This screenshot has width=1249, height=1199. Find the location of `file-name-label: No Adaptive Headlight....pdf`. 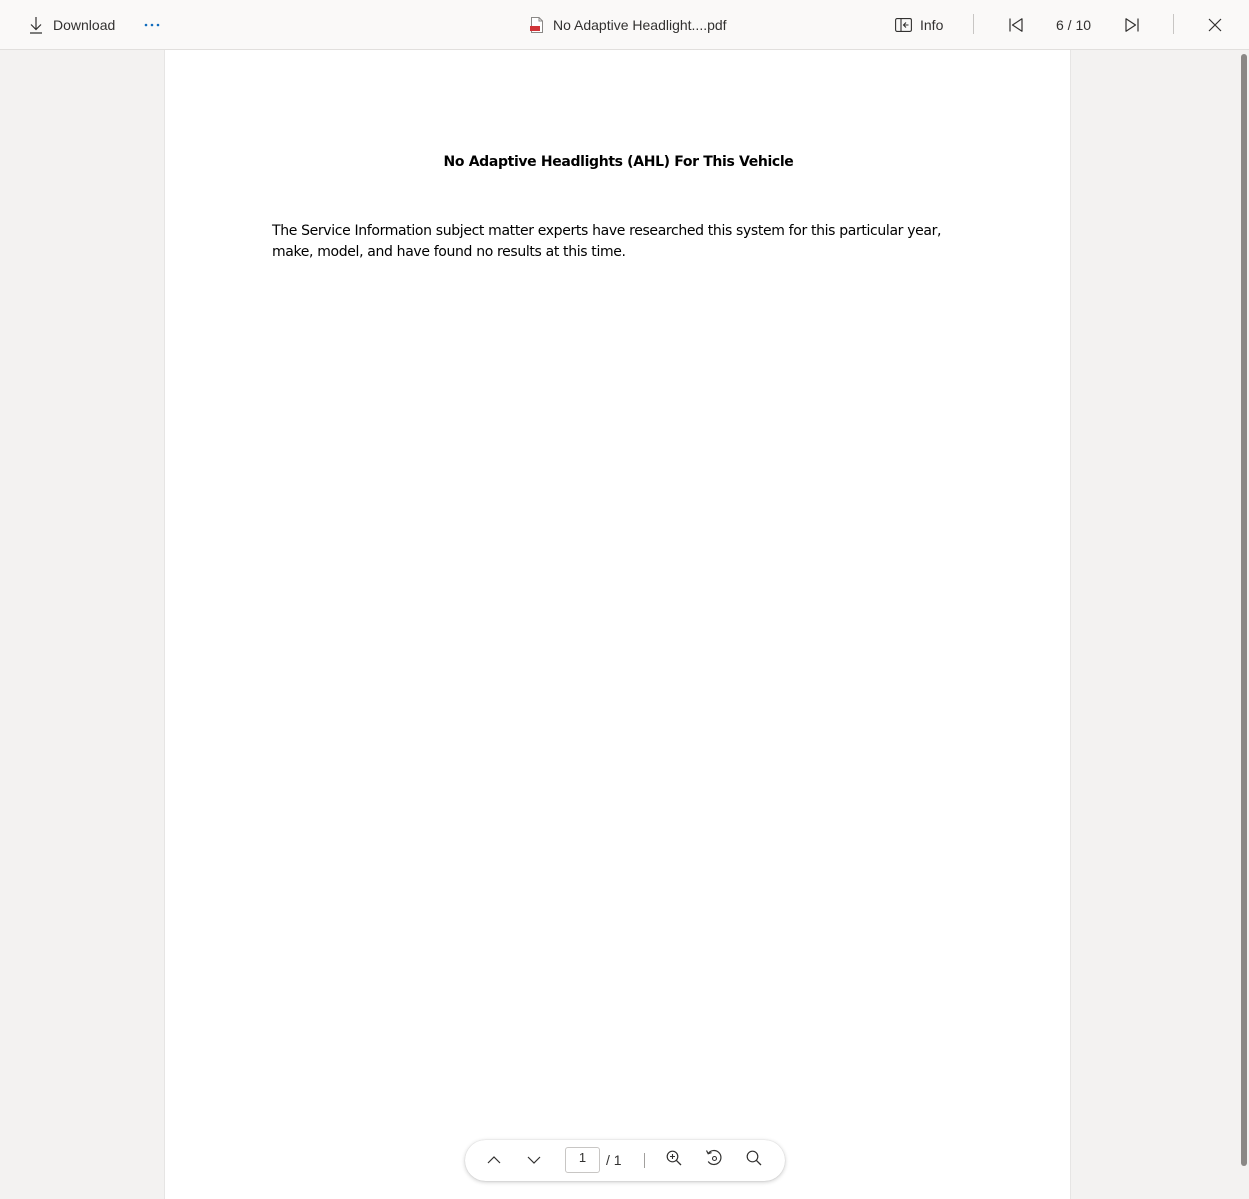

file-name-label: No Adaptive Headlight....pdf is located at coordinates (640, 24).